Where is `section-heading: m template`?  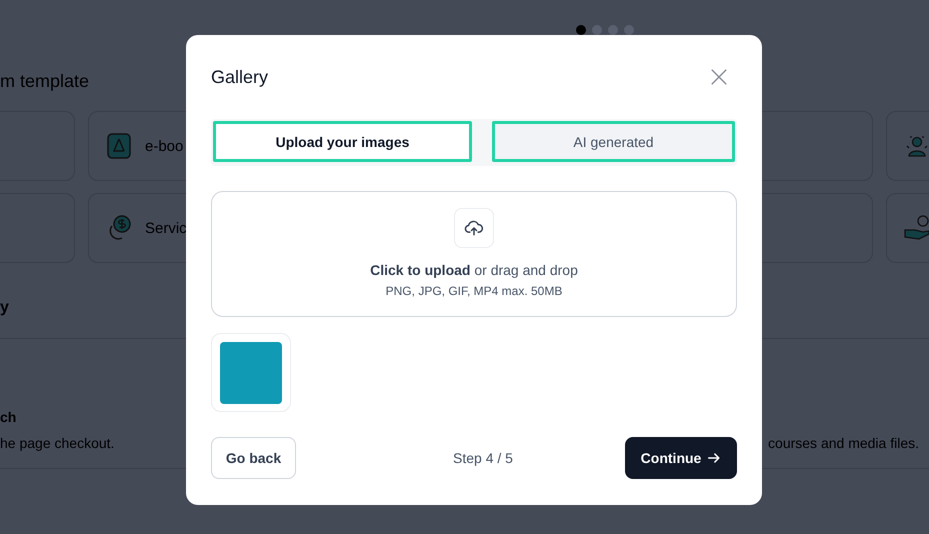
section-heading: m template is located at coordinates (45, 81).